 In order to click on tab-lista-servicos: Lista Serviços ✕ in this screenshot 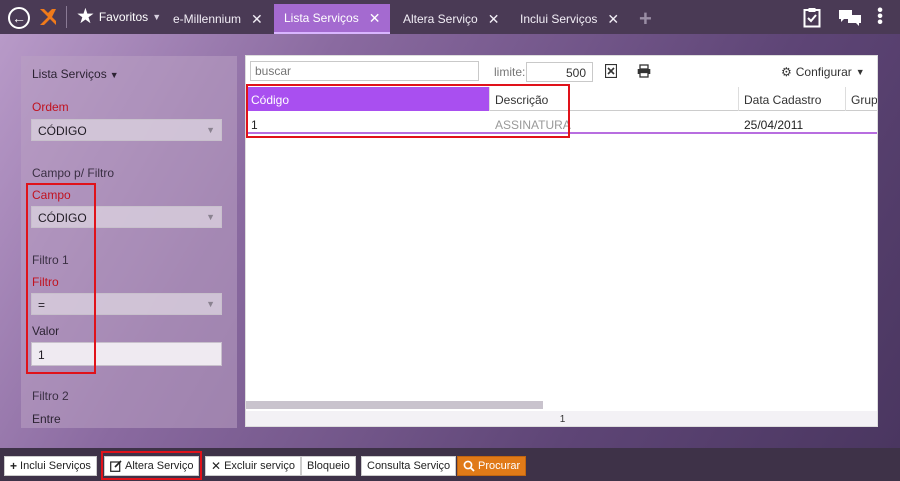, I will do `click(332, 19)`.